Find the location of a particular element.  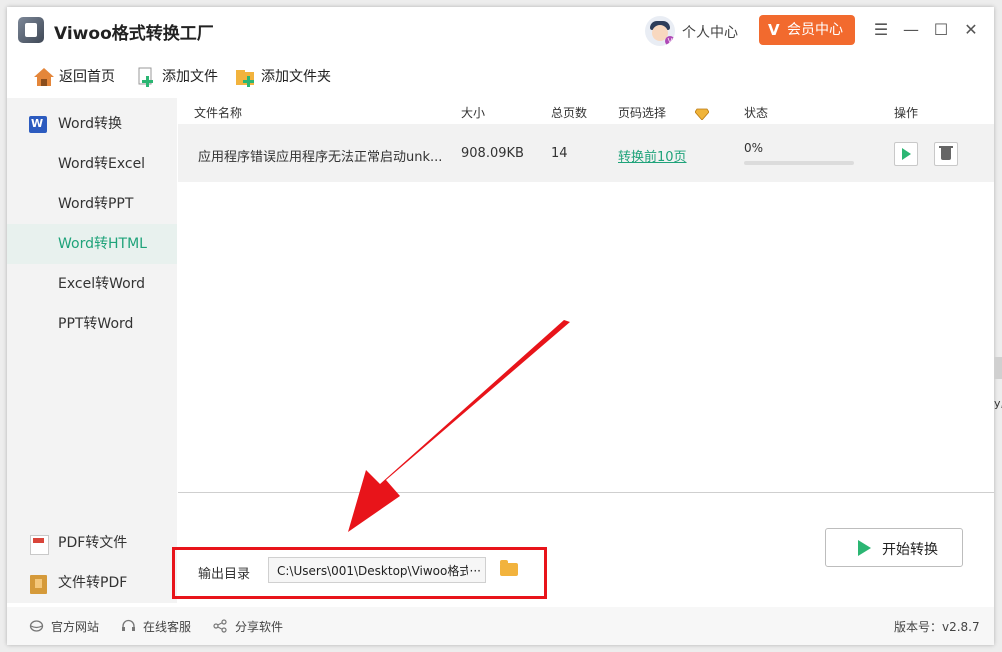

sidebar-item-word-to-excel: Word转Excel is located at coordinates (92, 164).